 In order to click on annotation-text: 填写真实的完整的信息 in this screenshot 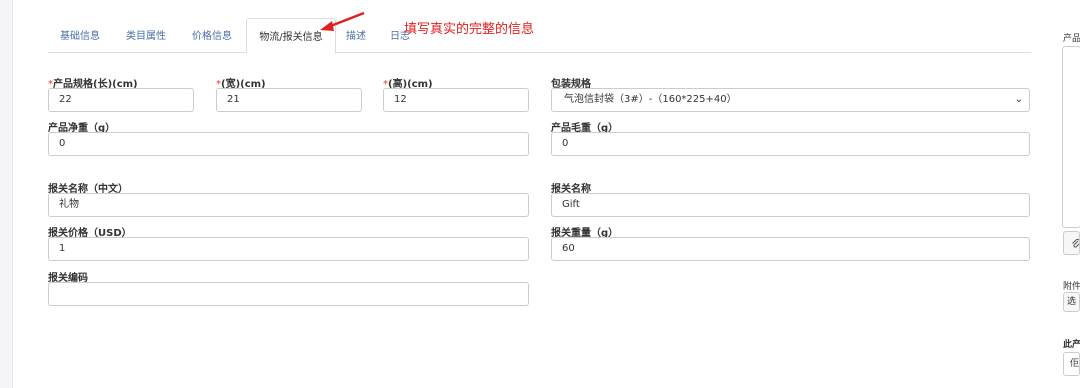, I will do `click(469, 29)`.